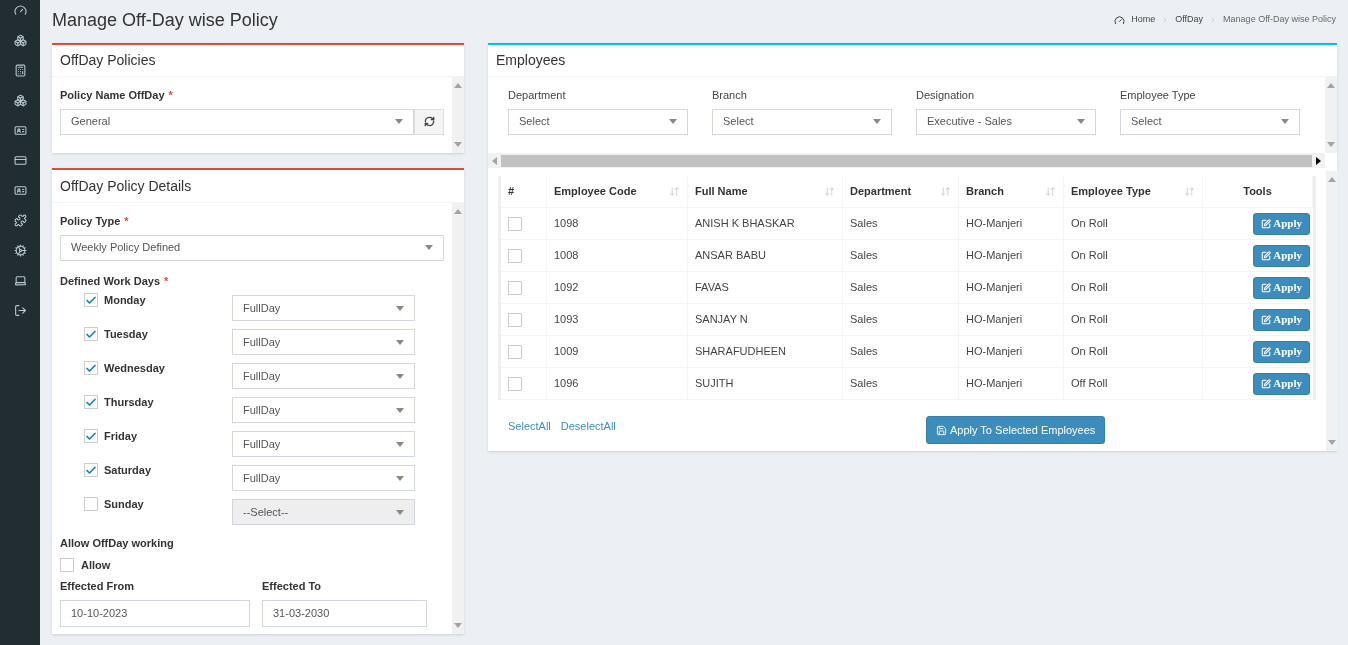 Image resolution: width=1348 pixels, height=645 pixels. What do you see at coordinates (344, 613) in the screenshot?
I see `date-field: 31-03-2030` at bounding box center [344, 613].